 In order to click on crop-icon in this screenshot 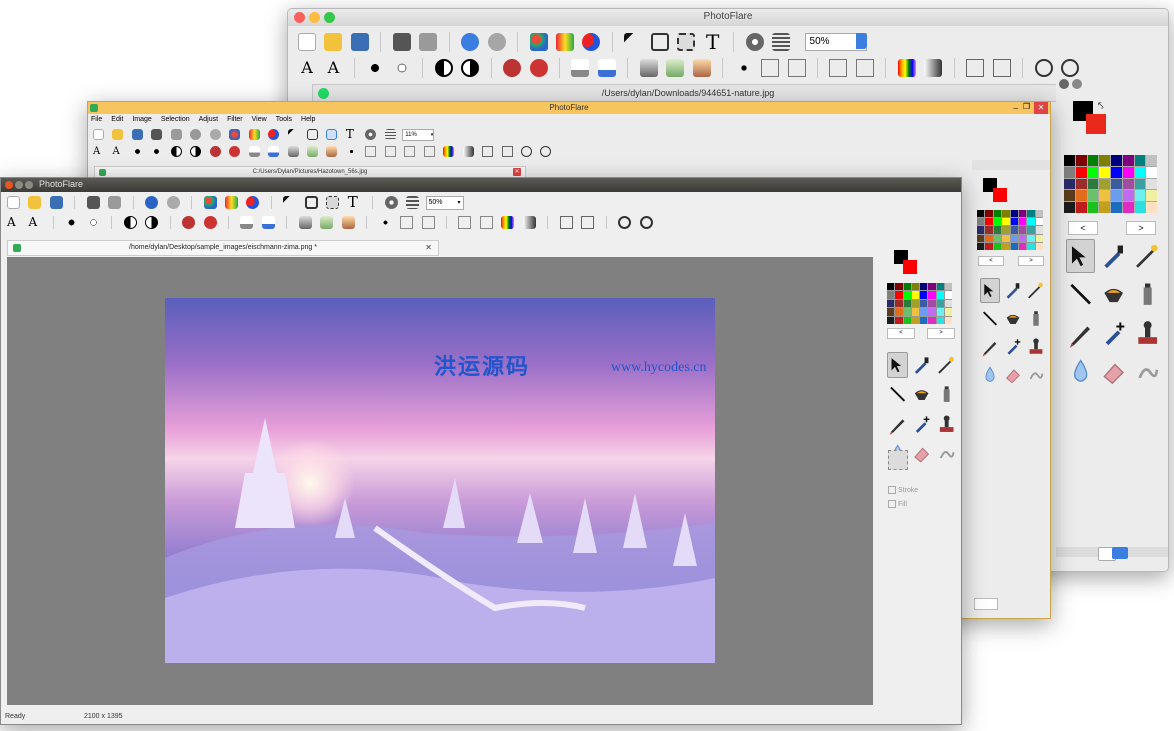, I will do `click(659, 41)`.